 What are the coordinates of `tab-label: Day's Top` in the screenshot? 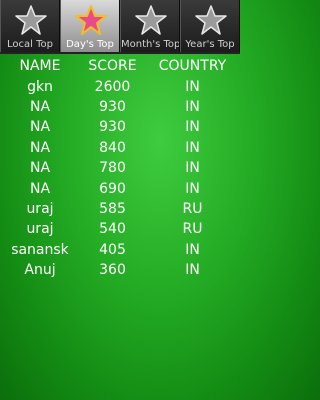 It's located at (90, 44).